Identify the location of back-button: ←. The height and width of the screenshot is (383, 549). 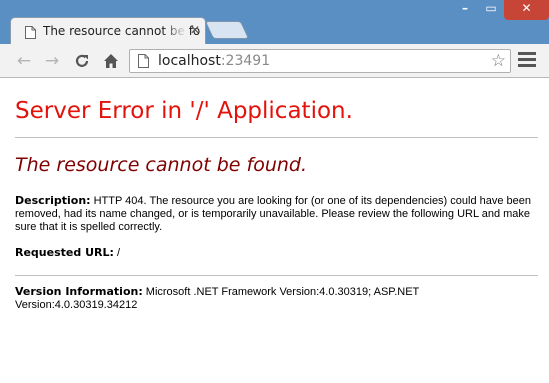
(24, 61).